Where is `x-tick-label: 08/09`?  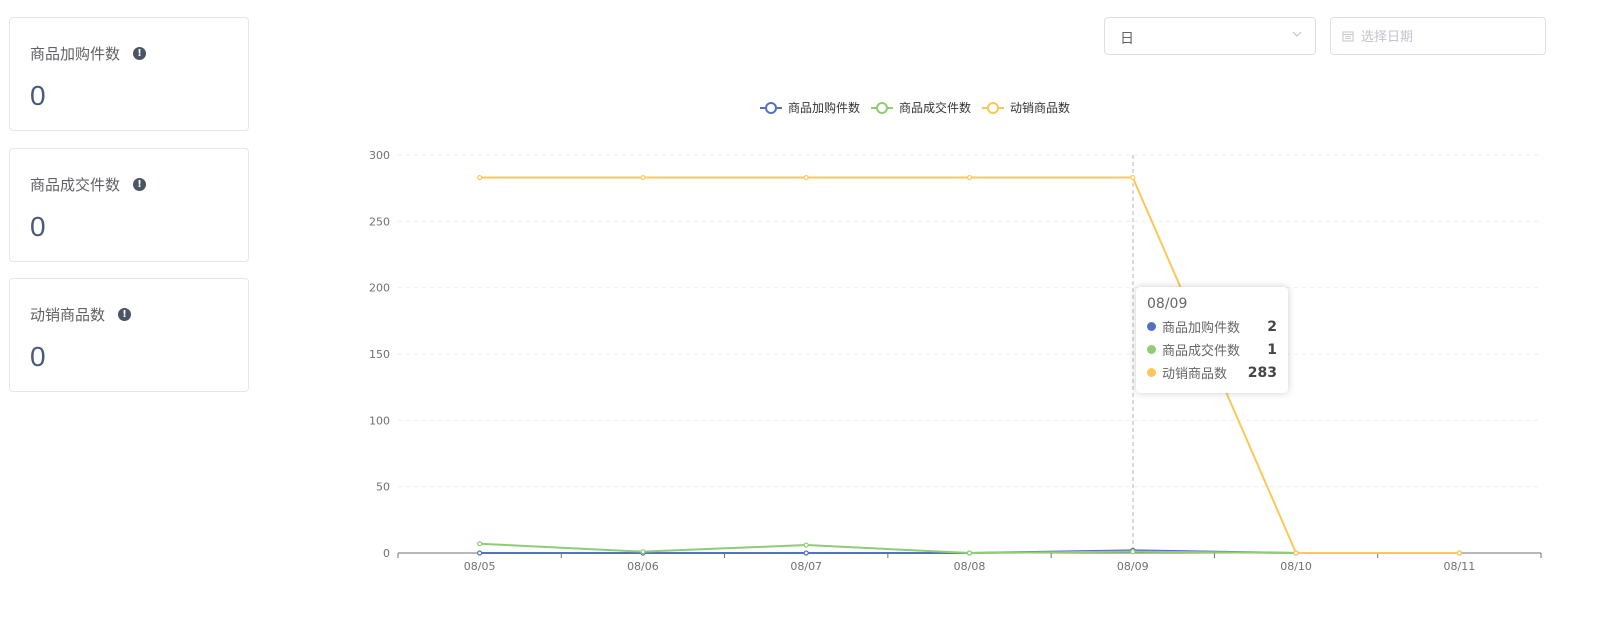
x-tick-label: 08/09 is located at coordinates (1133, 566).